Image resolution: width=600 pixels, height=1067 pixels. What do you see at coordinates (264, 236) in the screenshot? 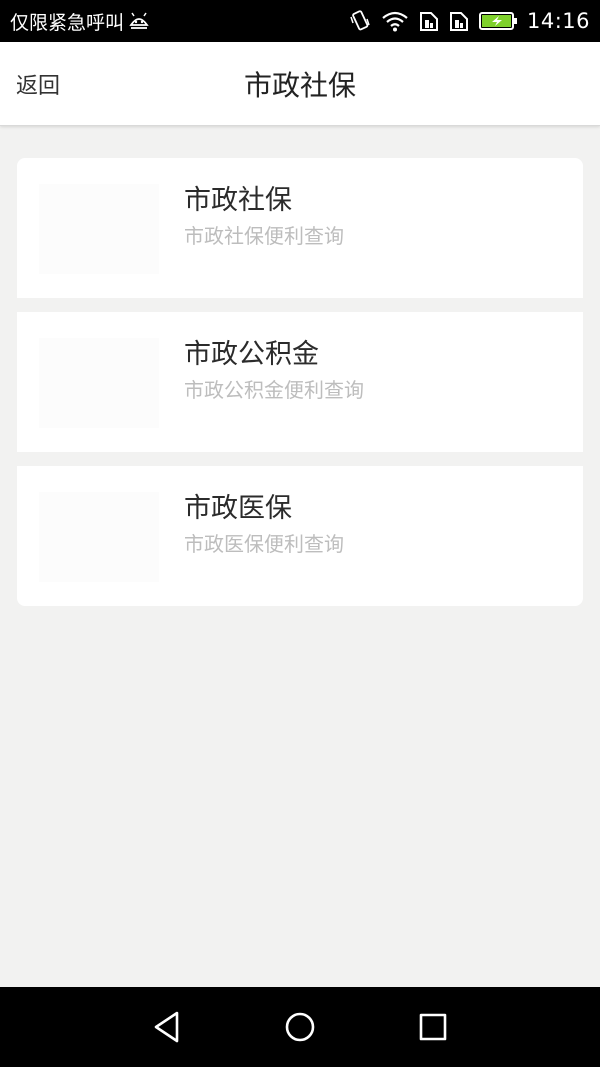
I see `card-subtitle: 市政社保便利查询` at bounding box center [264, 236].